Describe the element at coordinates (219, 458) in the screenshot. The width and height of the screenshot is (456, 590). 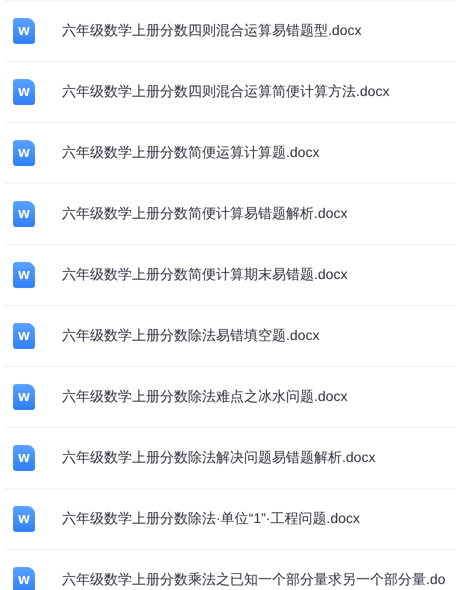
I see `file-name: 六年级数学上册分数除法解决问题易错题解析.docx` at that location.